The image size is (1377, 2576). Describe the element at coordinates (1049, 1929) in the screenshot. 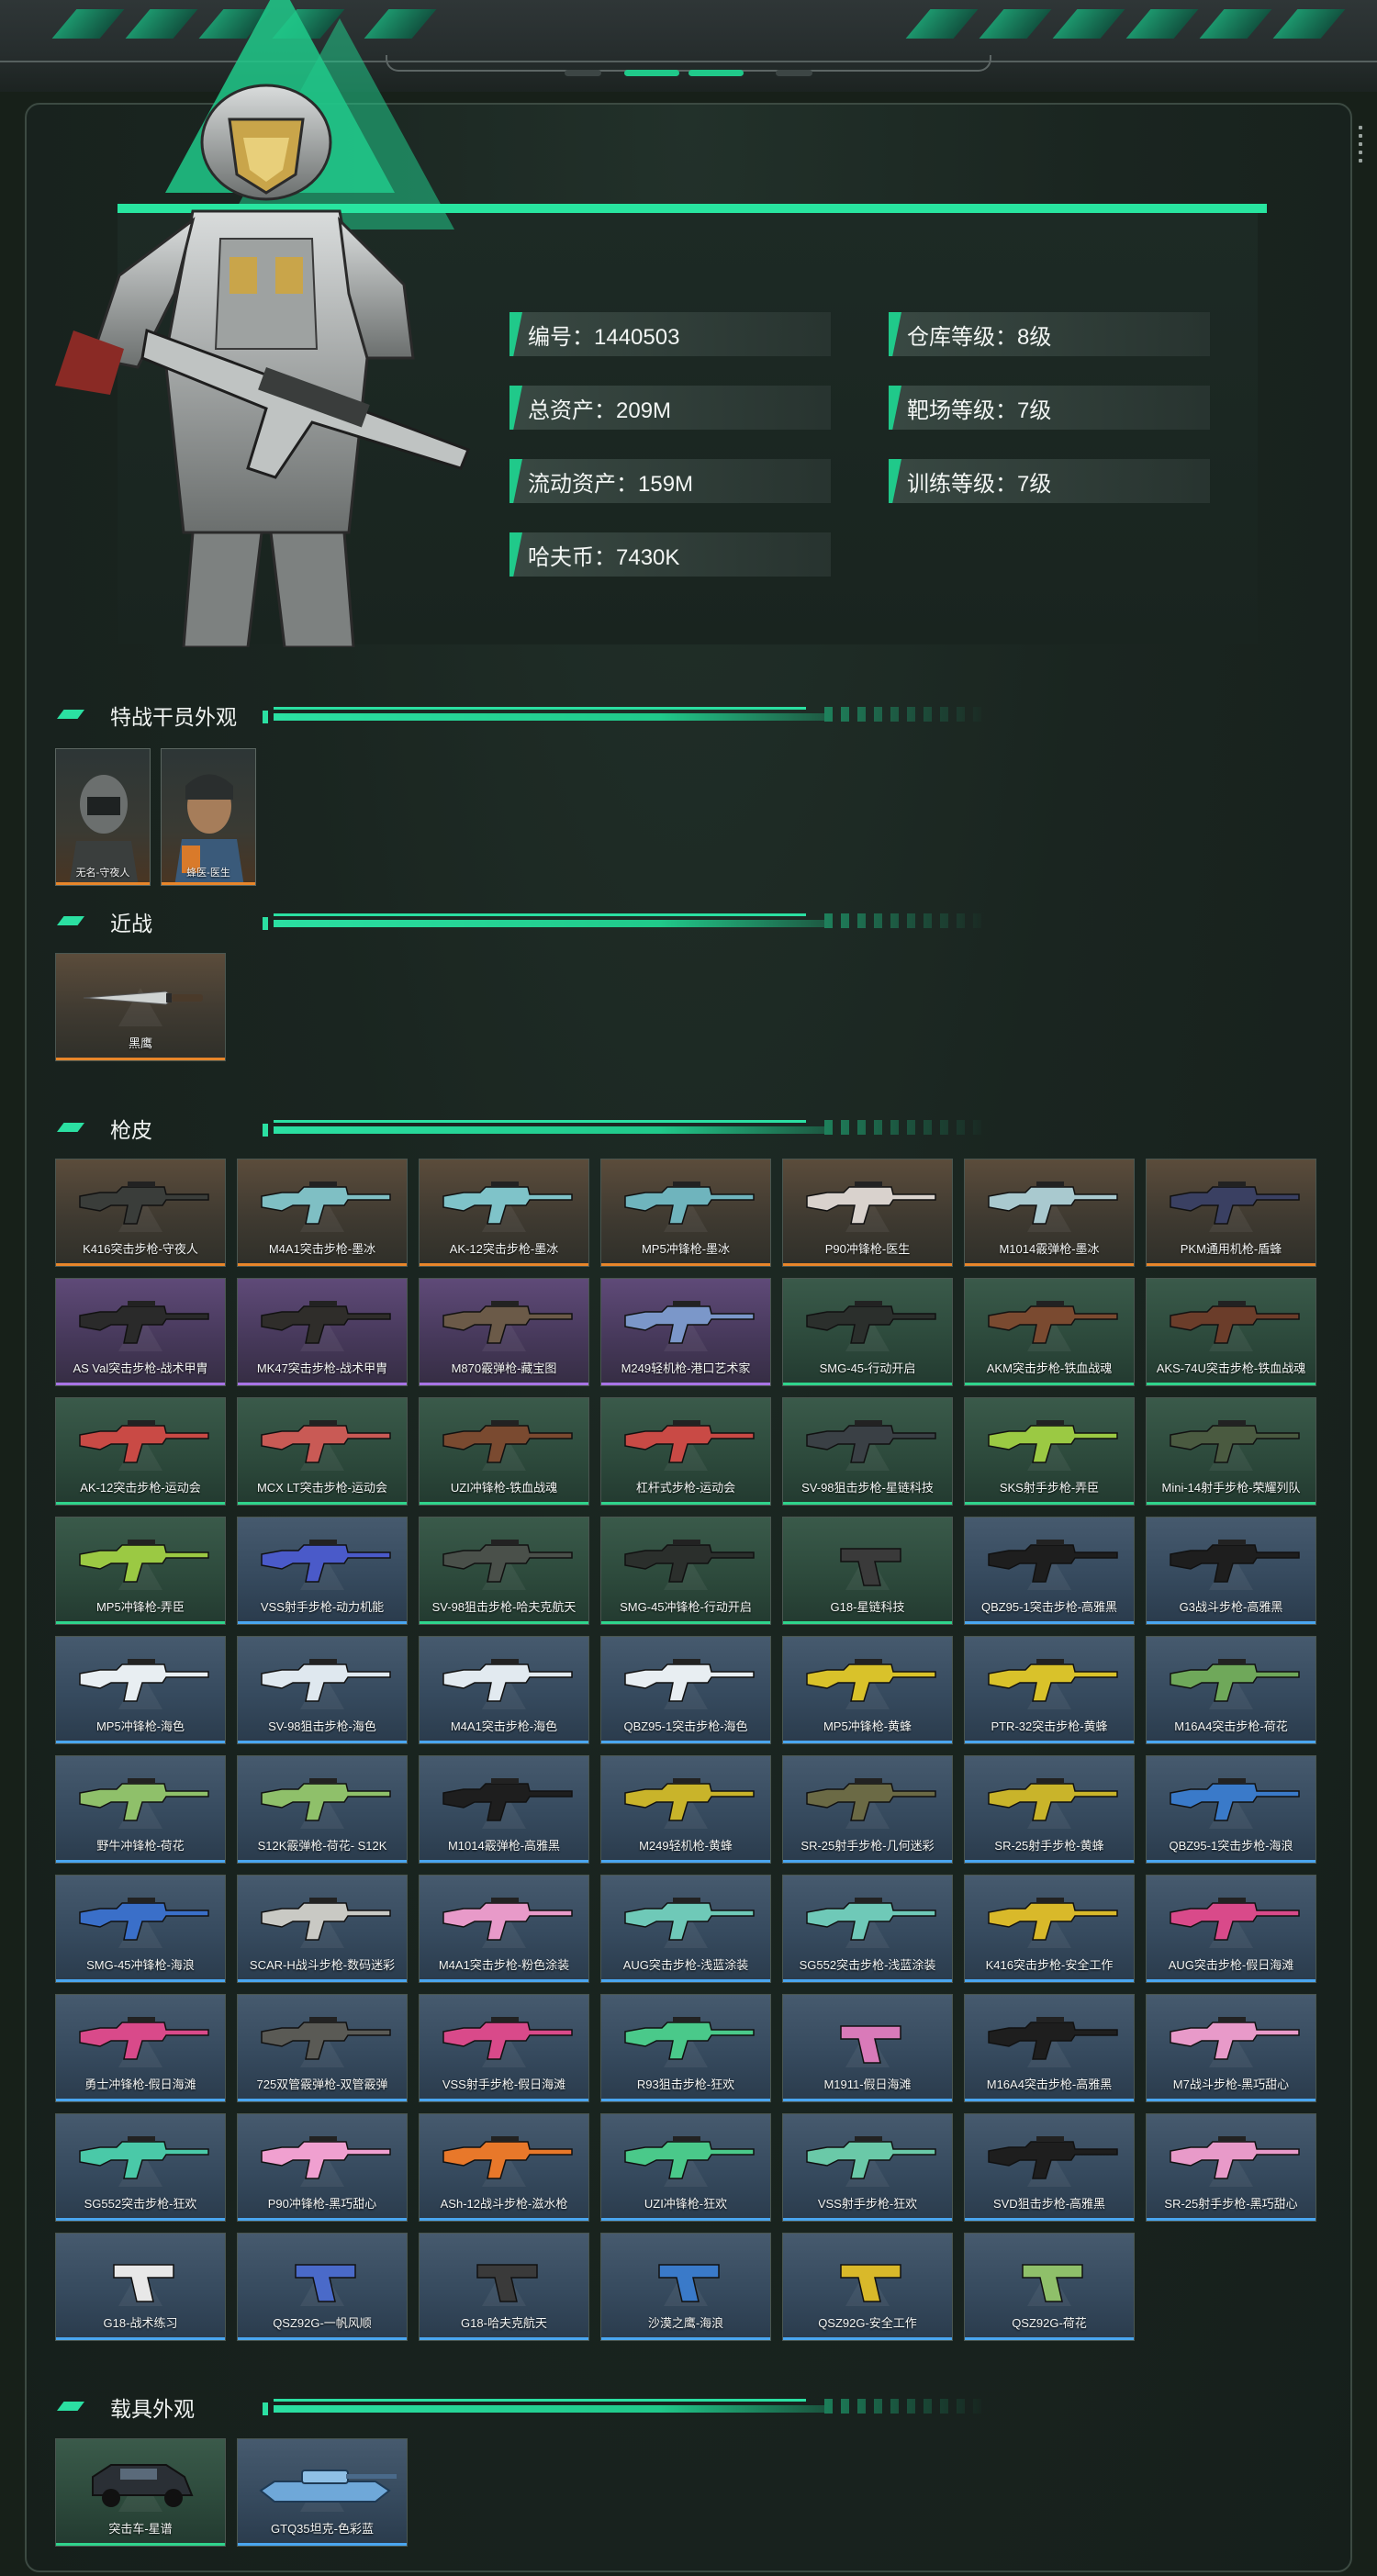

I see `skin-card: K416突击步枪-安全工作` at that location.